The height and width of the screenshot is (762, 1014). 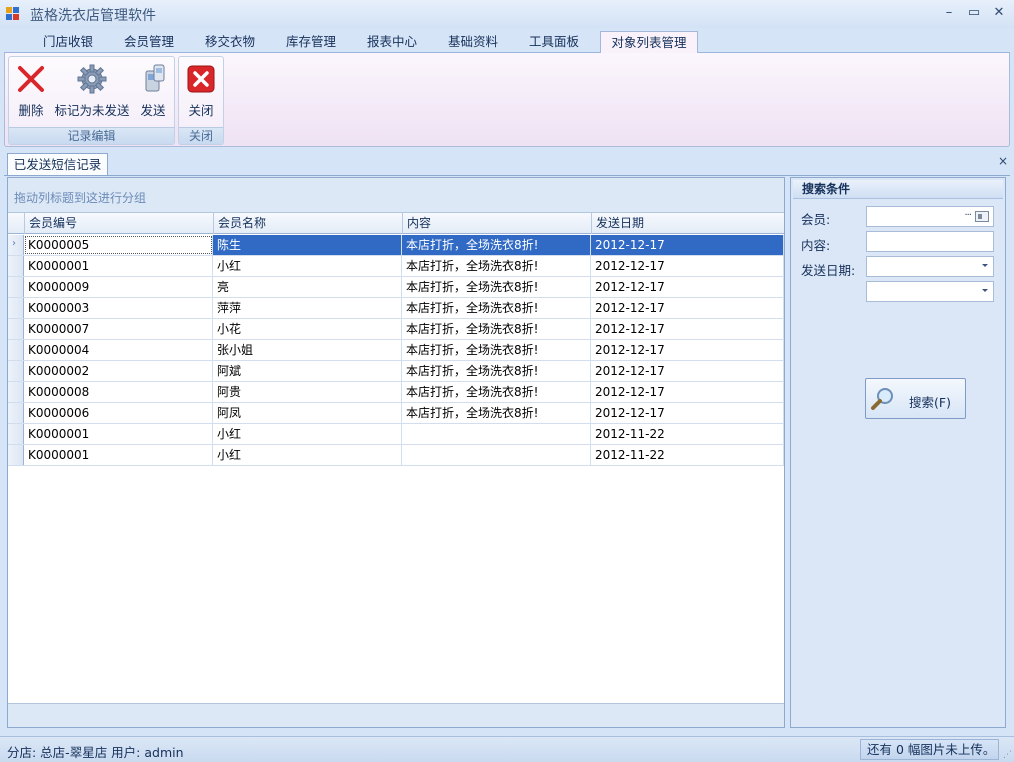 What do you see at coordinates (982, 216) in the screenshot?
I see `id-card-icon` at bounding box center [982, 216].